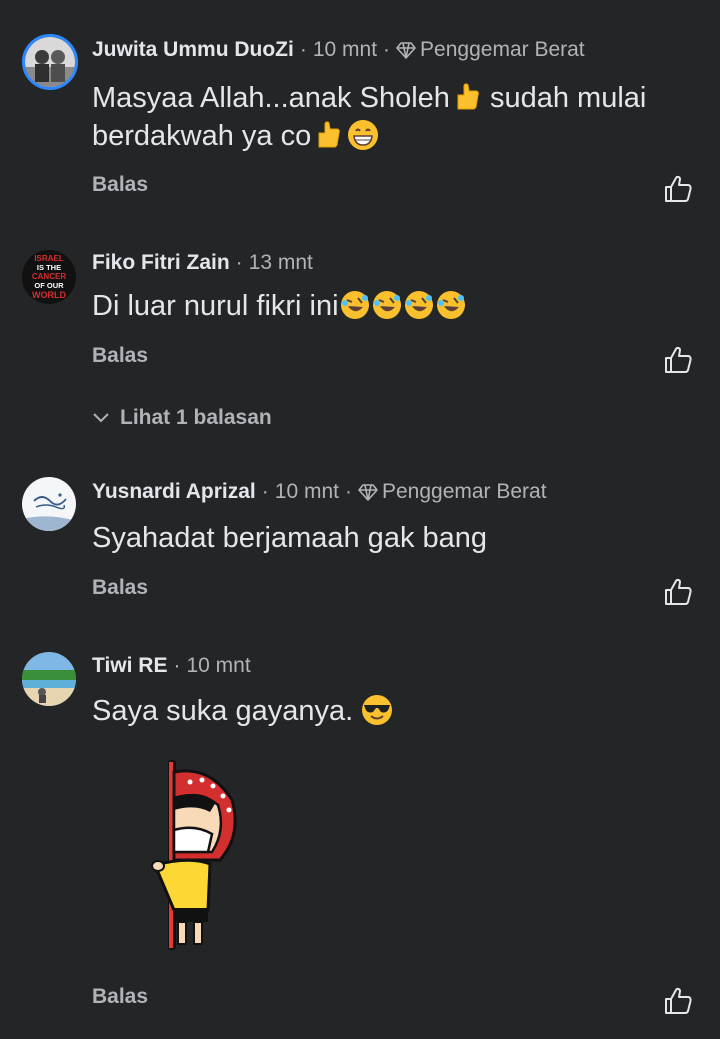 The width and height of the screenshot is (720, 1039). What do you see at coordinates (174, 492) in the screenshot?
I see `author-name: Yusnardi Aprizal` at bounding box center [174, 492].